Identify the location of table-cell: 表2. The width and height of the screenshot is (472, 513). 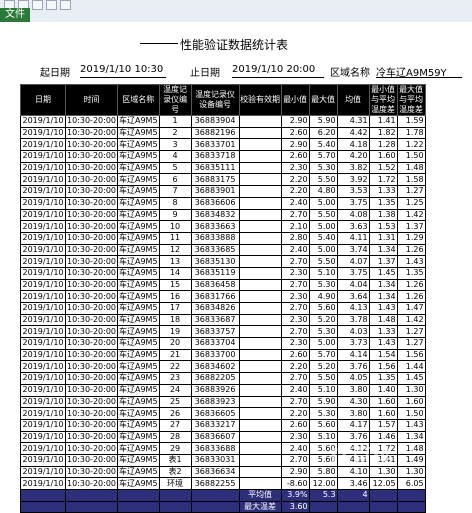
(175, 472).